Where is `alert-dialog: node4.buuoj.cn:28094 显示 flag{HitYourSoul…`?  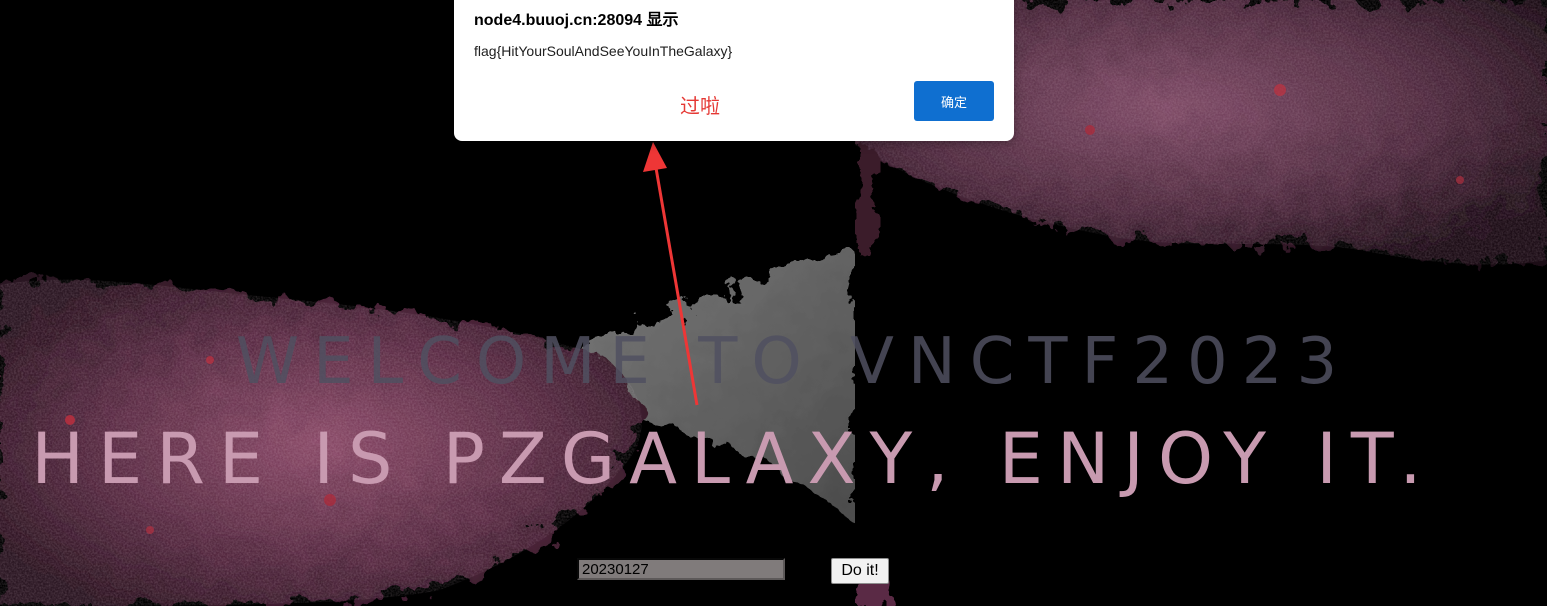
alert-dialog: node4.buuoj.cn:28094 显示 flag{HitYourSoul… is located at coordinates (734, 70).